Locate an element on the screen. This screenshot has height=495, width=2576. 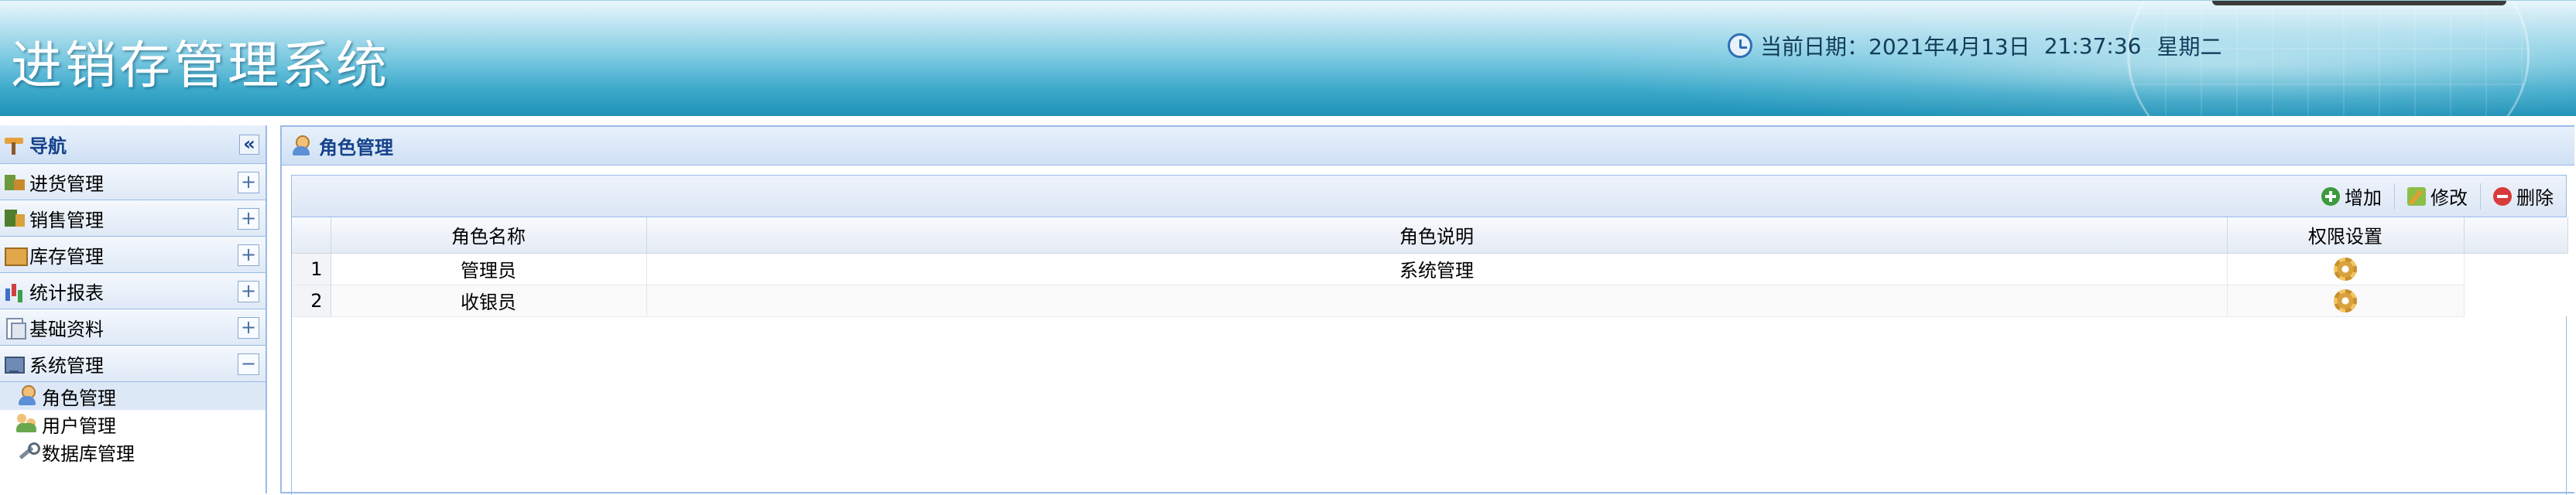
sidebar-item-sales: 销售管理 + is located at coordinates (132, 218).